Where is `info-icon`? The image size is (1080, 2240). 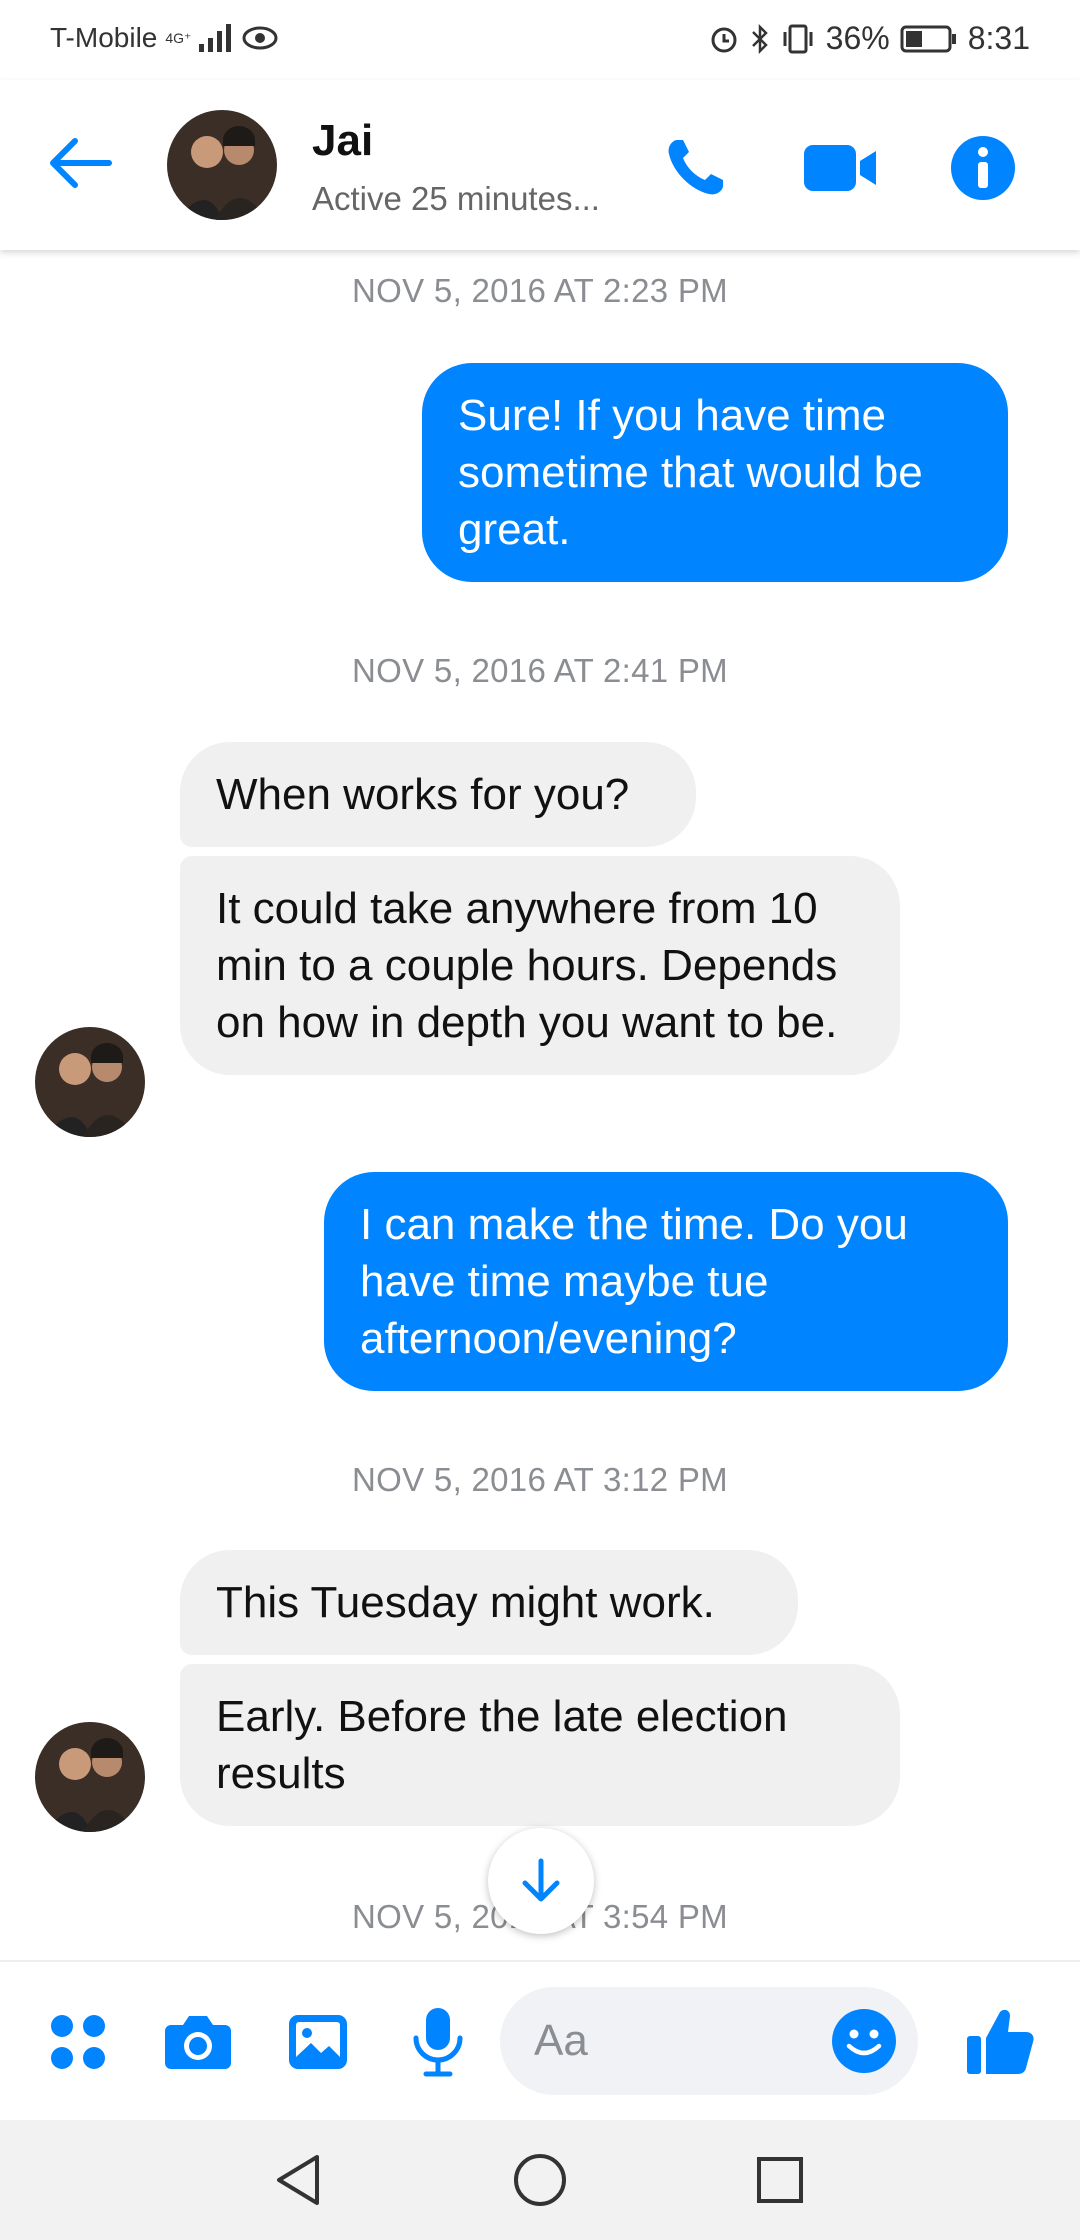
info-icon is located at coordinates (983, 168).